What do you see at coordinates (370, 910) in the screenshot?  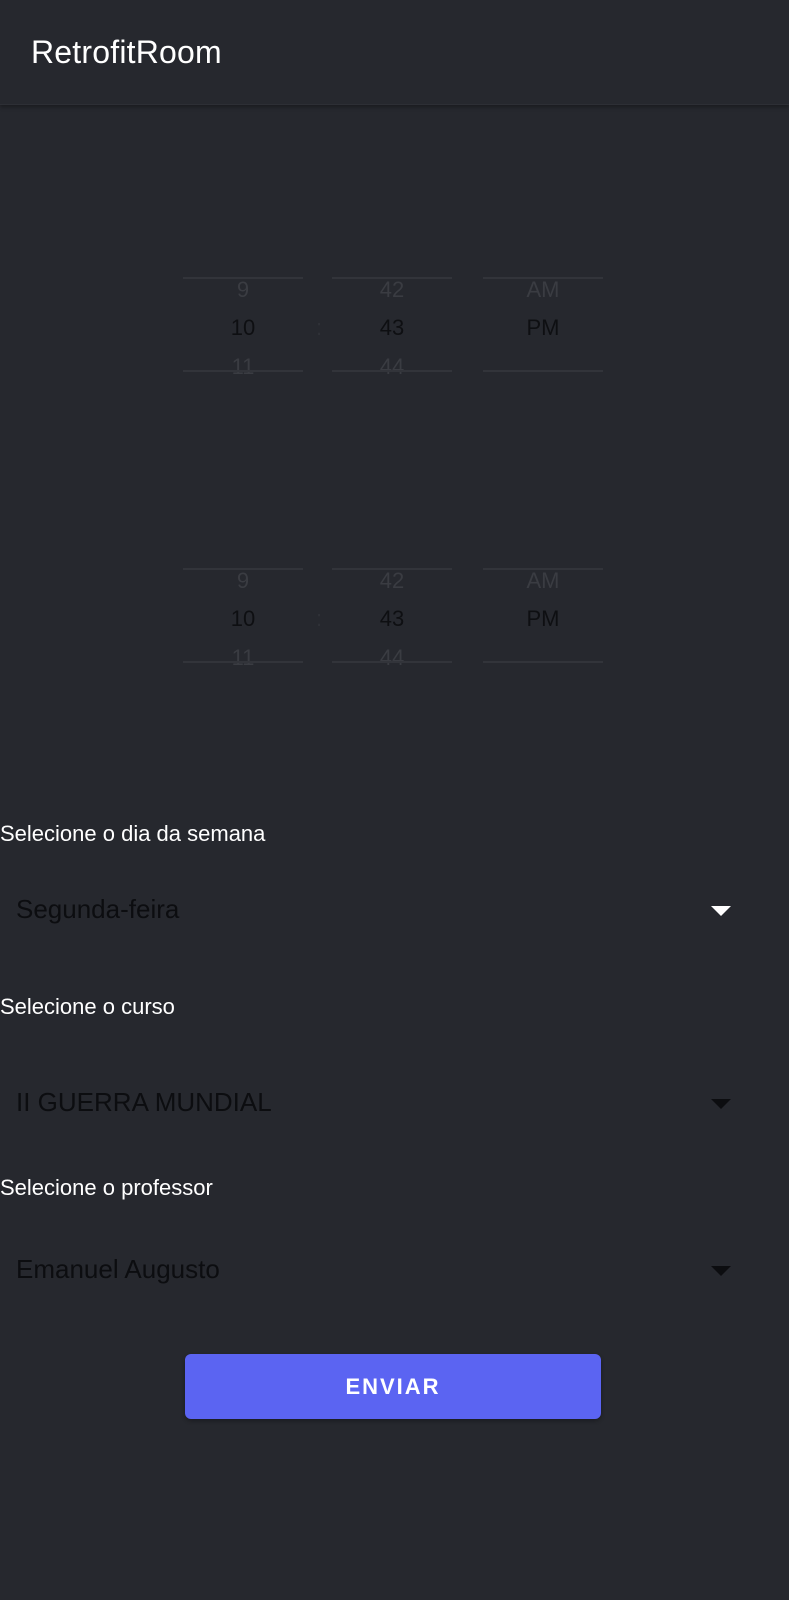 I see `weekday-spinner: Segunda-feira` at bounding box center [370, 910].